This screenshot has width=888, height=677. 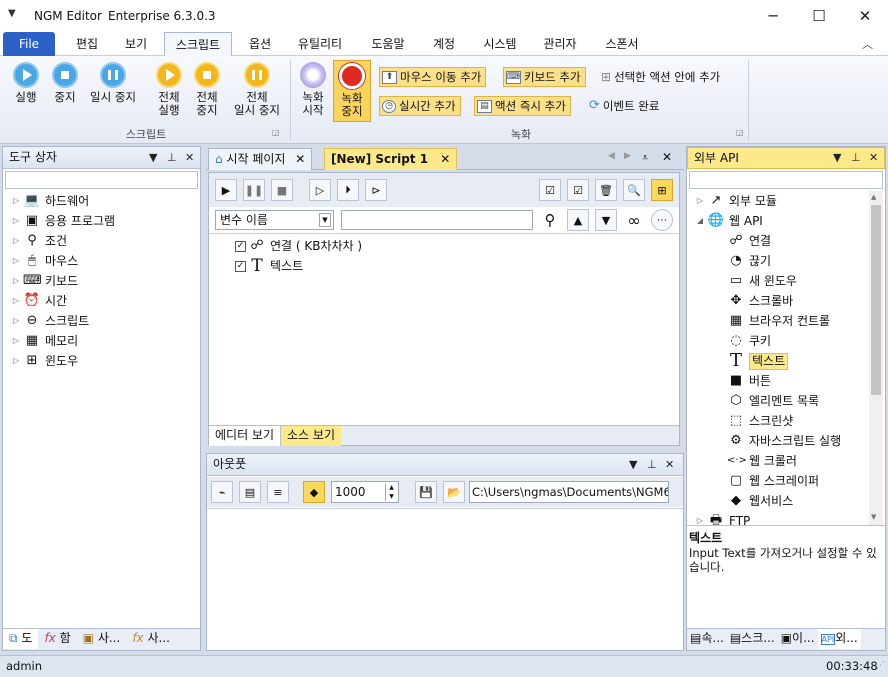 I want to click on log-path-field: C:\Users\ngmas\Documents\NGM6\, so click(x=569, y=492).